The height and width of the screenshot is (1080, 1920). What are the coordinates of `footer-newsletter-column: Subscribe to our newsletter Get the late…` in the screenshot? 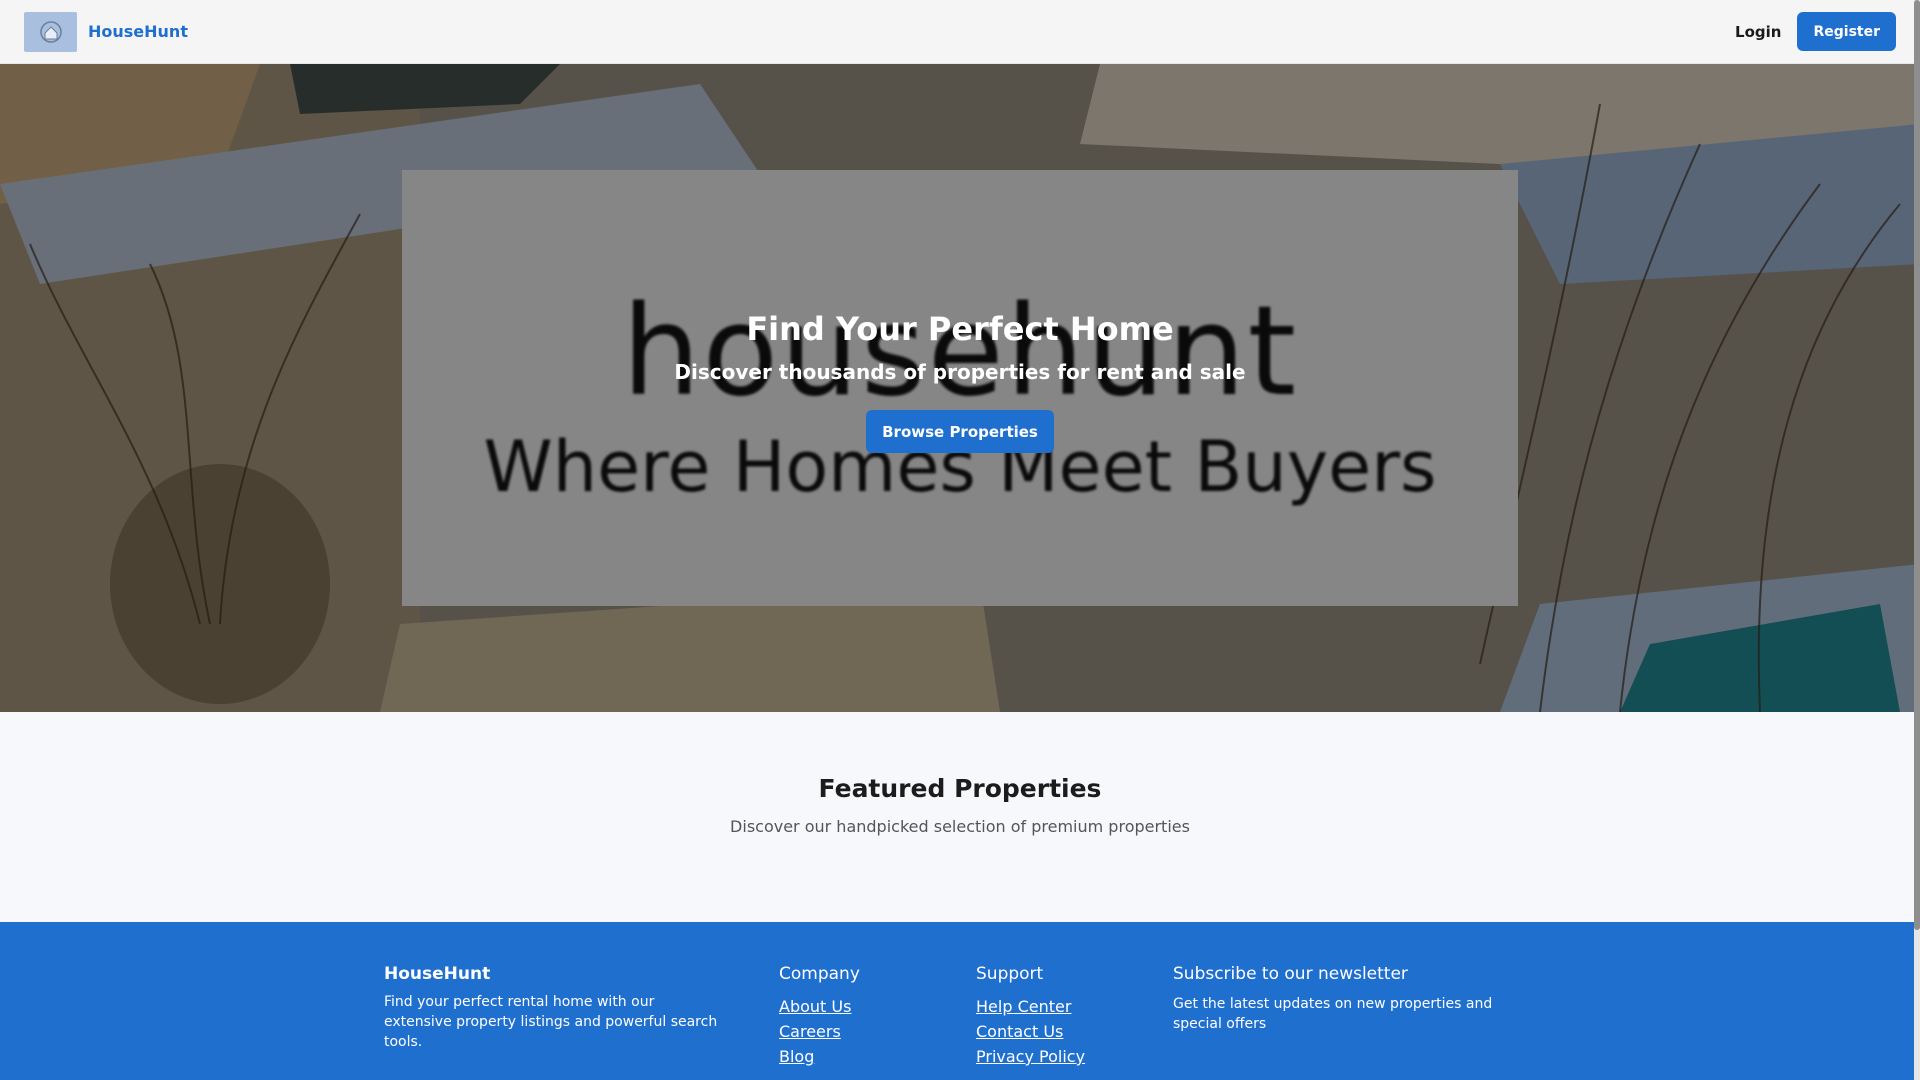 It's located at (1343, 999).